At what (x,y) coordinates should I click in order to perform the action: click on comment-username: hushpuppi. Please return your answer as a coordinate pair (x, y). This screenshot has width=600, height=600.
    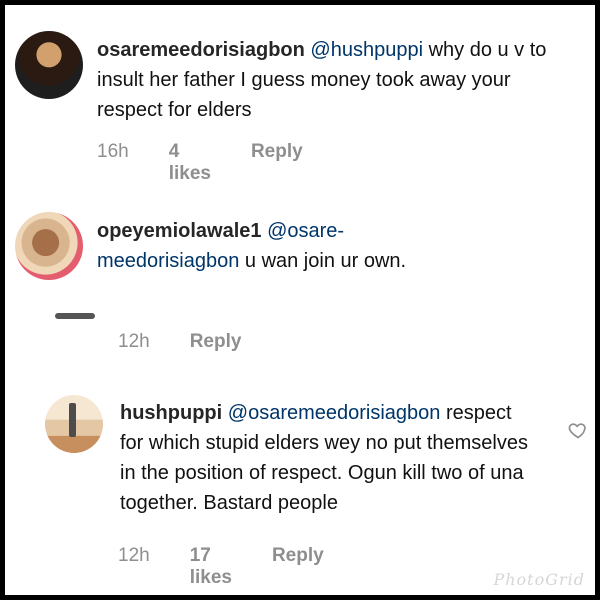
    Looking at the image, I should click on (171, 413).